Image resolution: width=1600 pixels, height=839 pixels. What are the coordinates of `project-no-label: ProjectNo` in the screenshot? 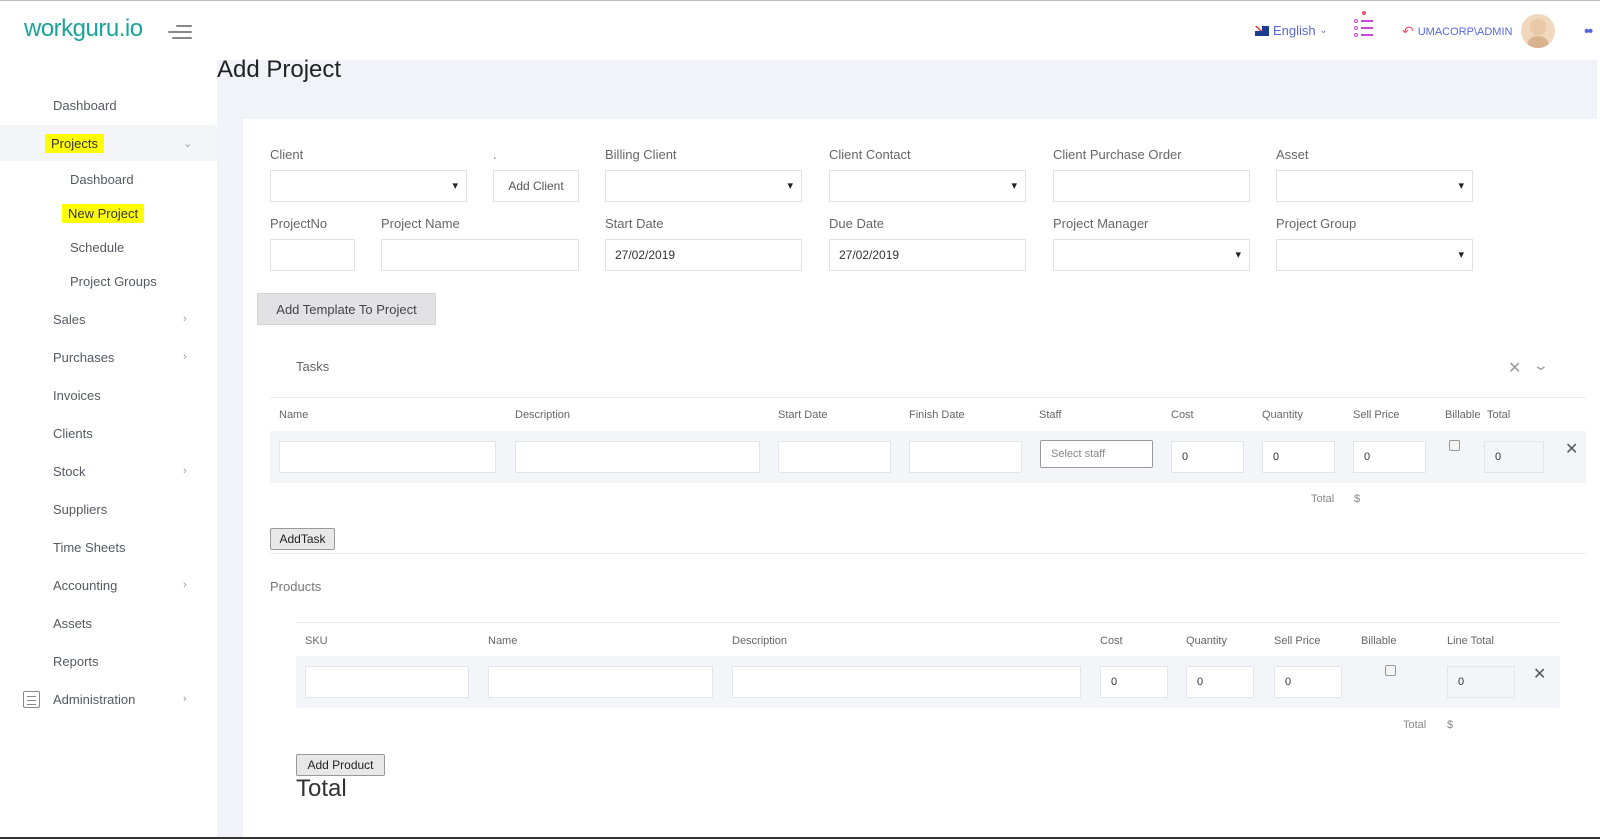 It's located at (299, 223).